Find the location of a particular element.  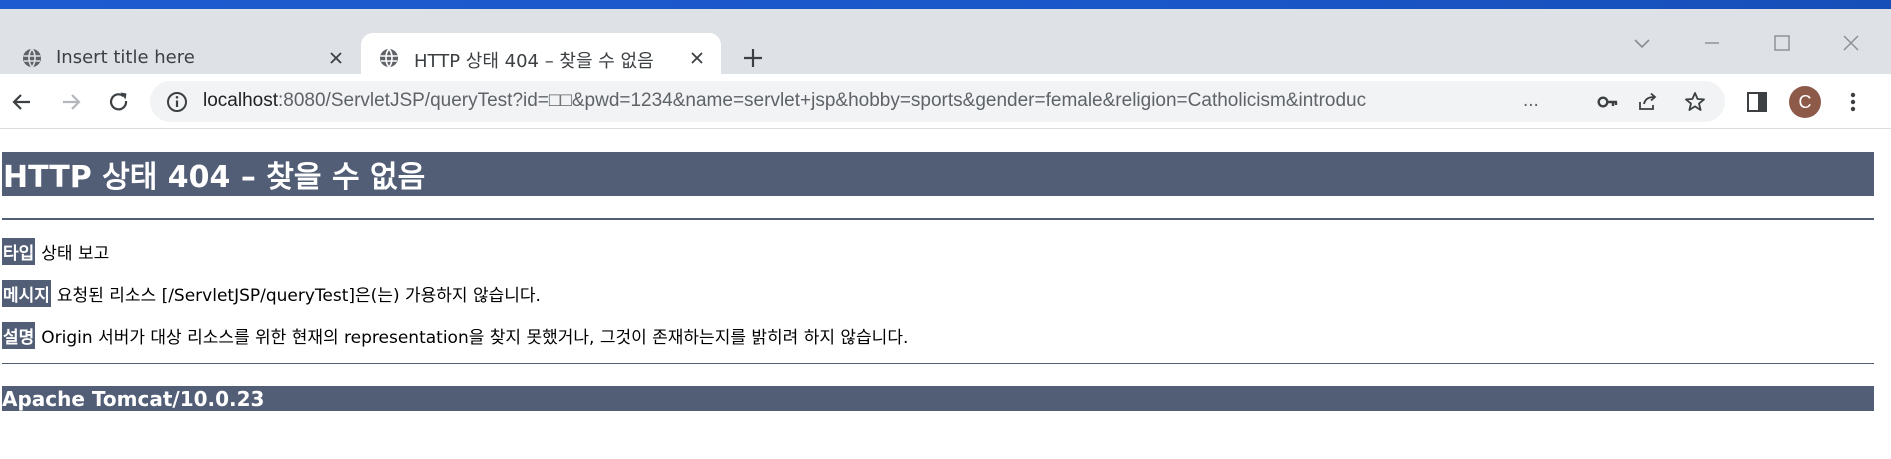

type-label: 타입 is located at coordinates (19, 251).